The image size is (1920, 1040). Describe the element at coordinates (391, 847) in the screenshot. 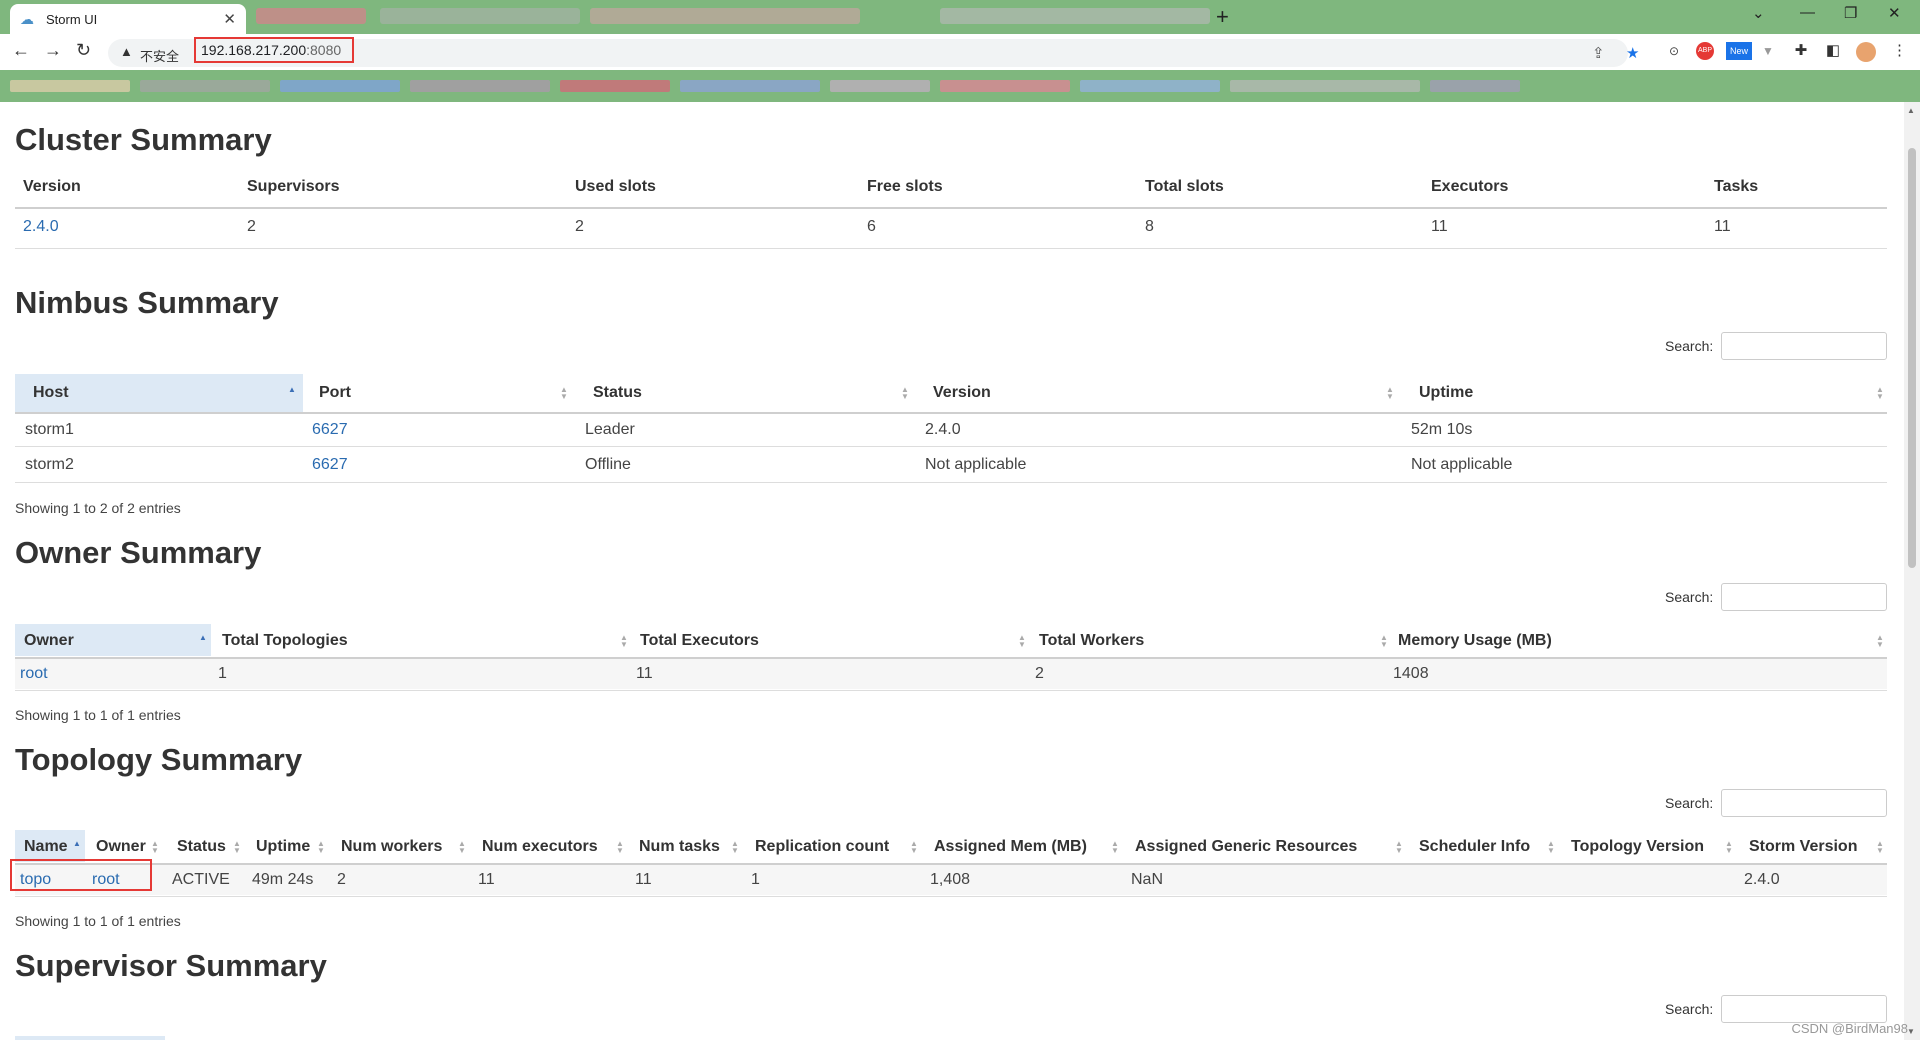

I see `col-header-num-workers: Num workers` at that location.